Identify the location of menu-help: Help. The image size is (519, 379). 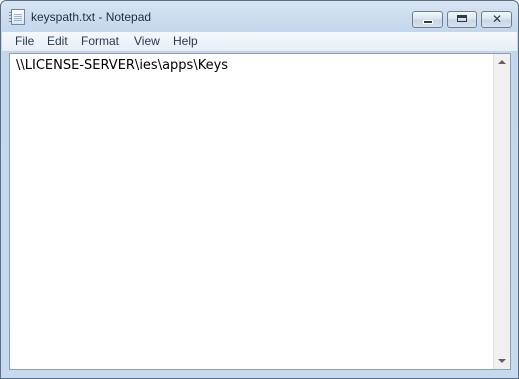
(185, 41).